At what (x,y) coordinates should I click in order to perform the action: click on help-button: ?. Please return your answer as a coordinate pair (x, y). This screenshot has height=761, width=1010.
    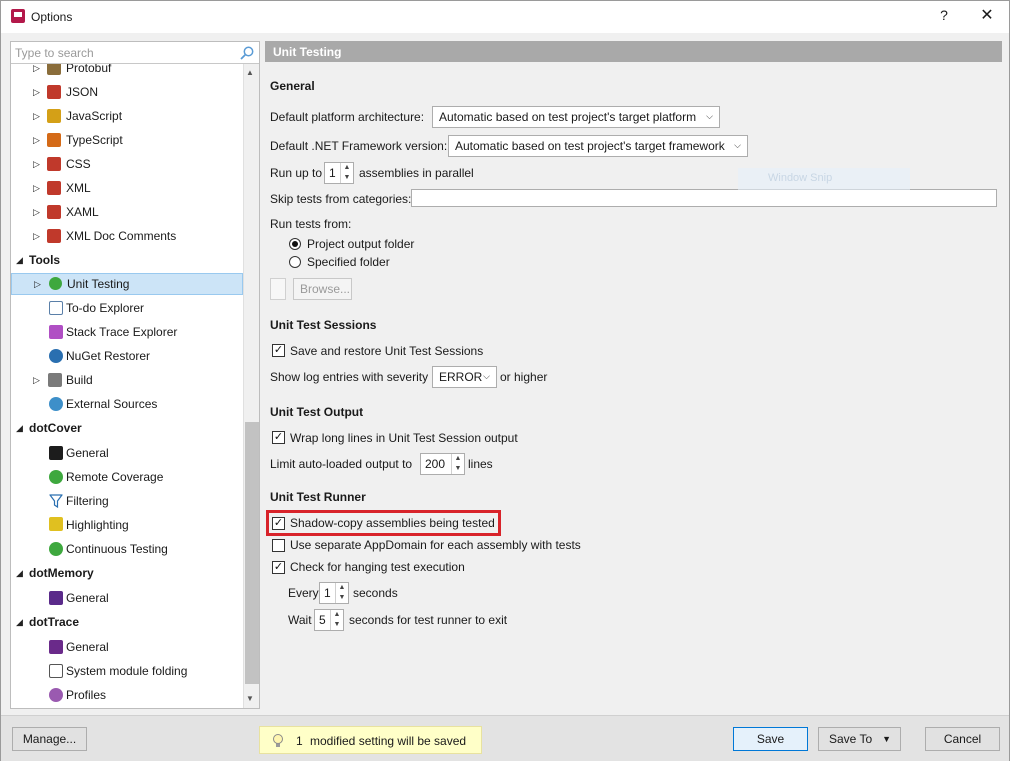
    Looking at the image, I should click on (944, 15).